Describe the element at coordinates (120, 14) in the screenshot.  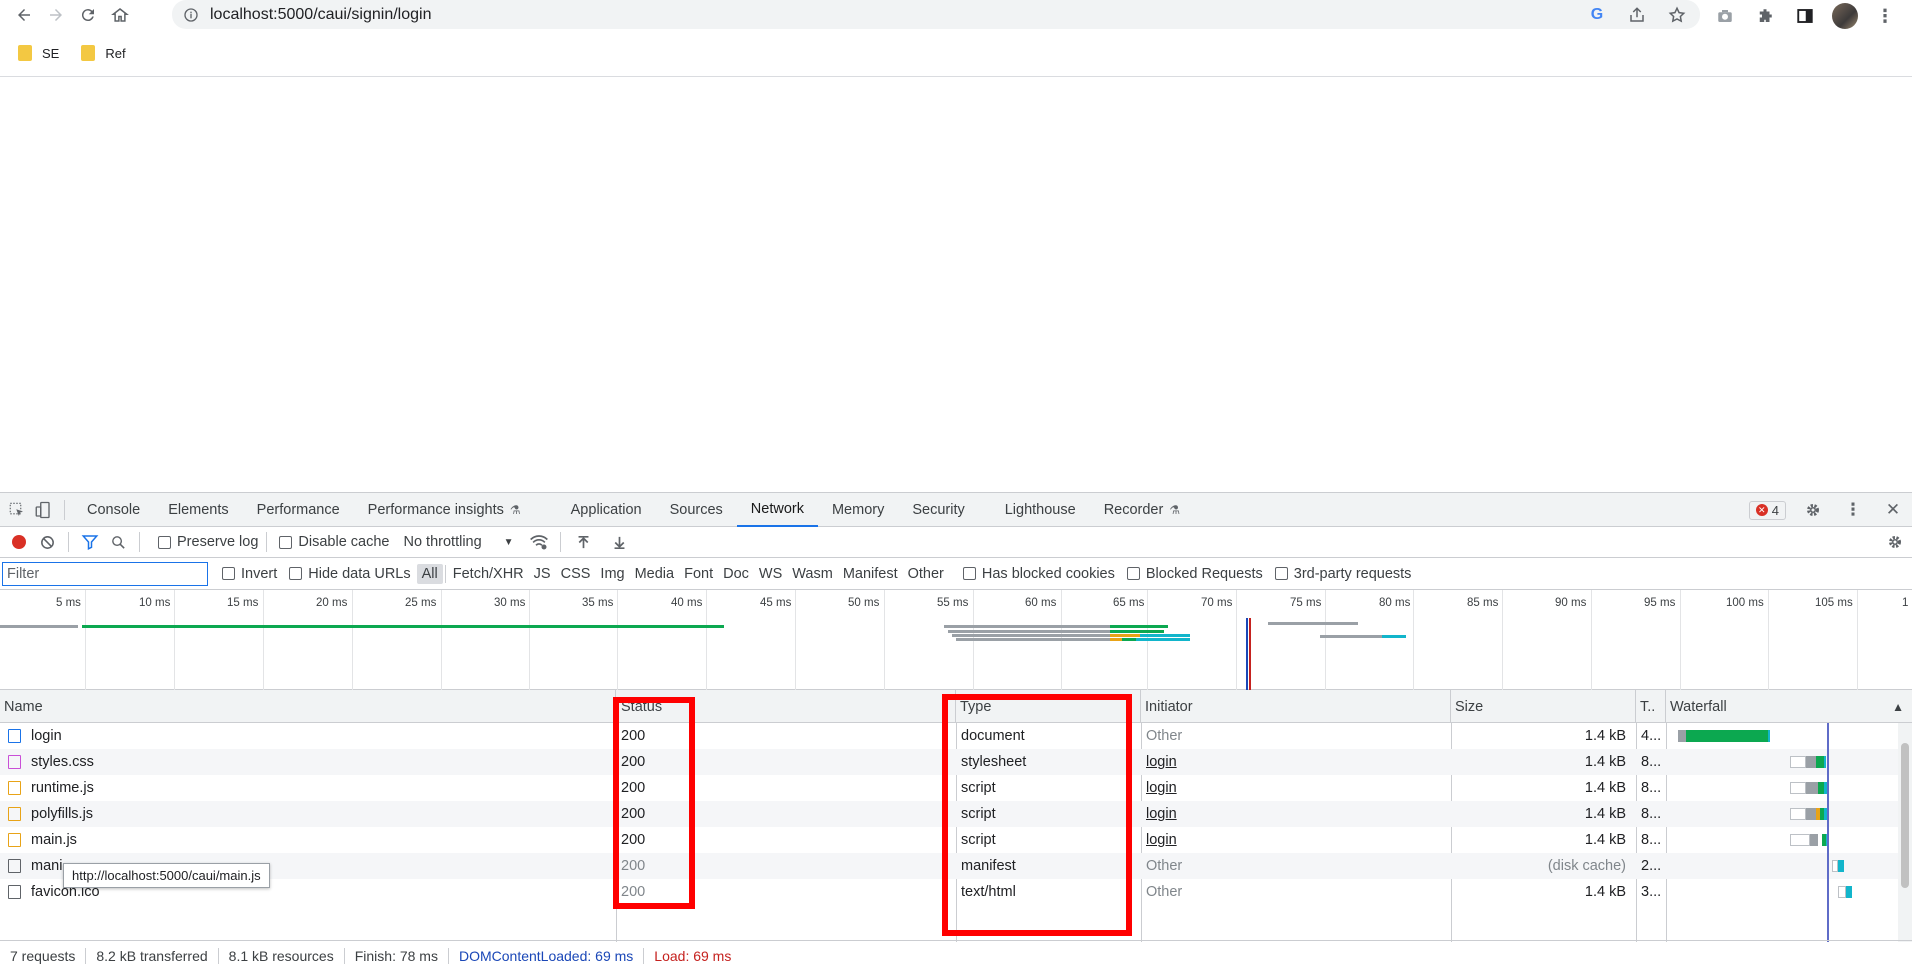
I see `home-button` at that location.